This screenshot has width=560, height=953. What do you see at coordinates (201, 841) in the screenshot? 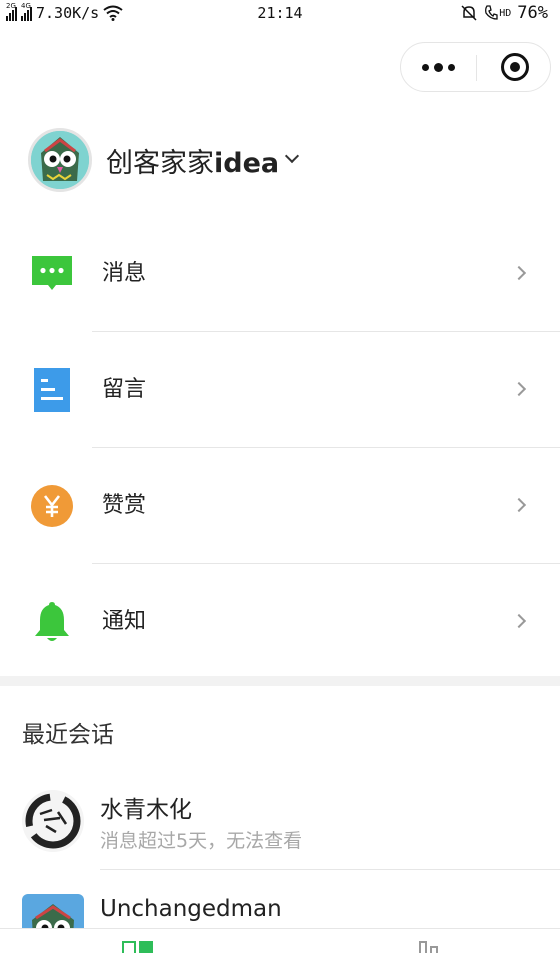
I see `conversation-subtitle: 消息超过5天，无法查看` at bounding box center [201, 841].